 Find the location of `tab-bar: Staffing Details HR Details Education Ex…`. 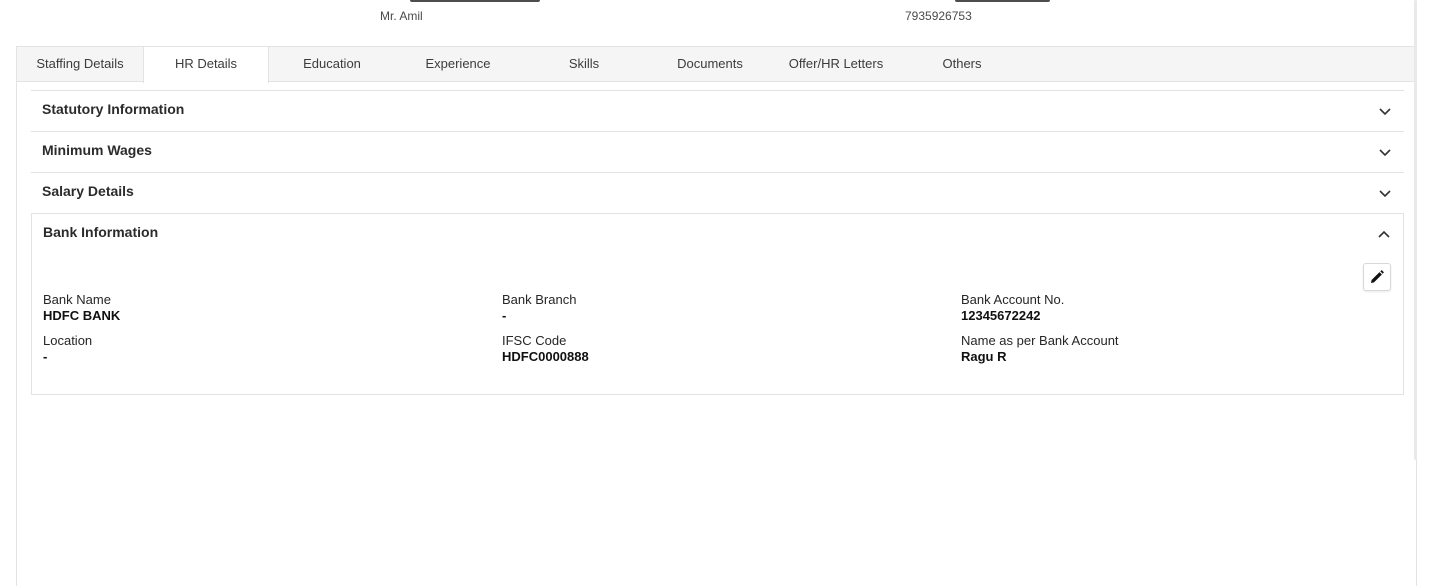

tab-bar: Staffing Details HR Details Education Ex… is located at coordinates (716, 65).